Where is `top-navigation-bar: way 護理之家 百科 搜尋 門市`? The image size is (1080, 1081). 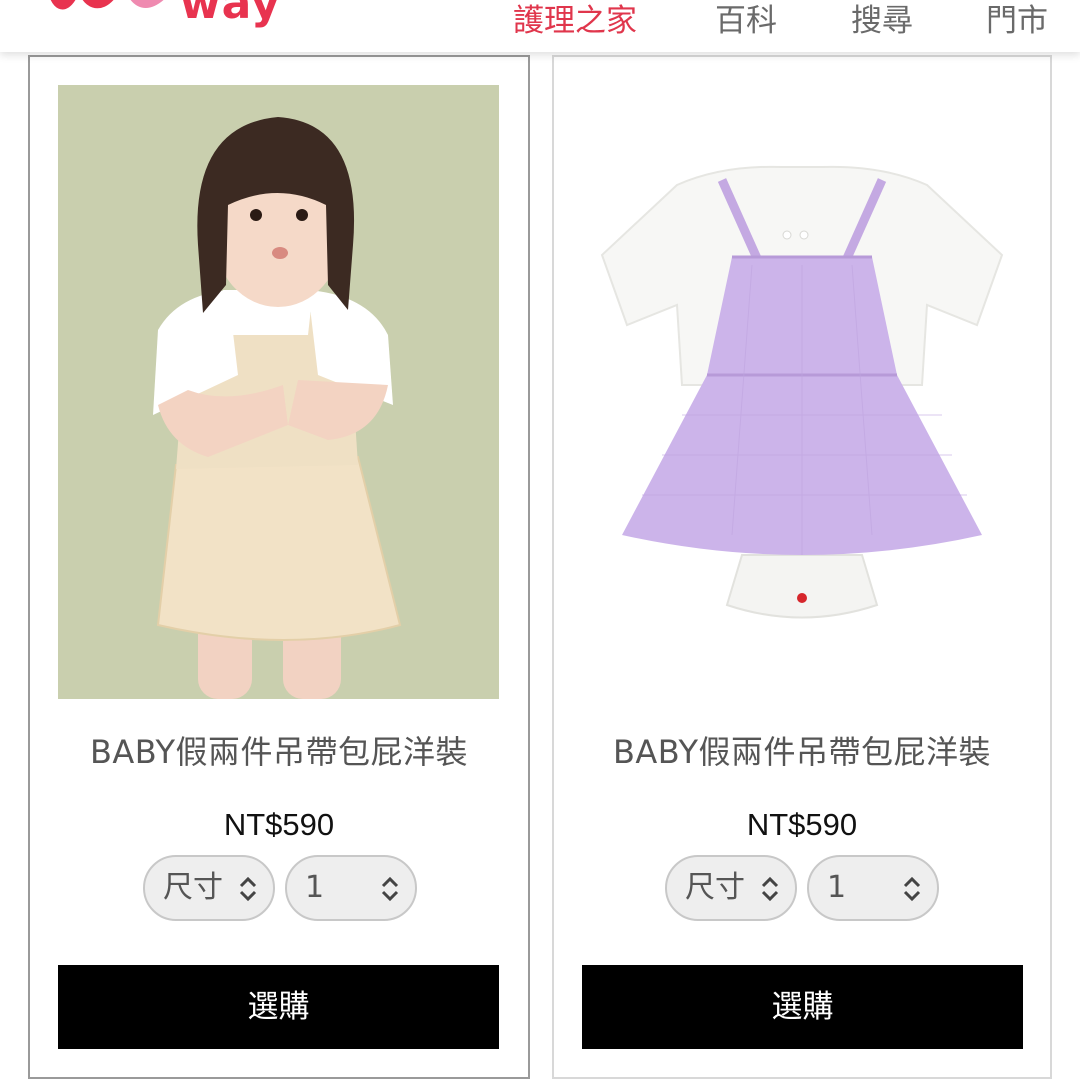
top-navigation-bar: way 護理之家 百科 搜尋 門市 is located at coordinates (540, 26).